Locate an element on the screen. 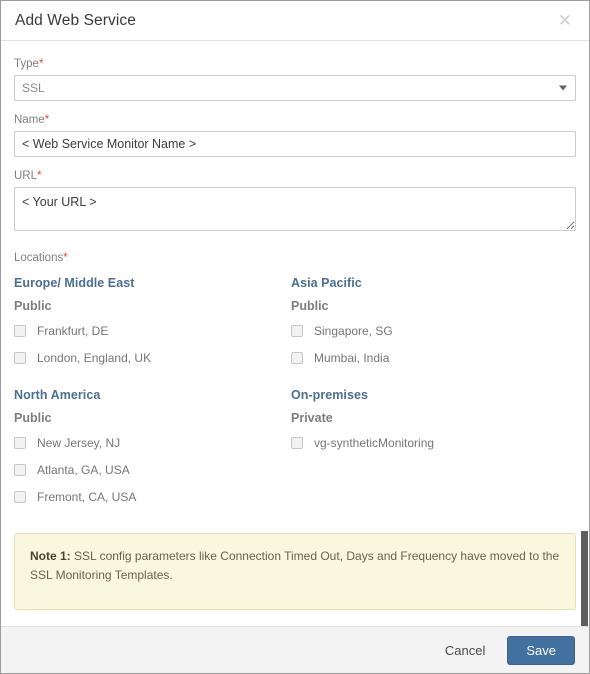  location-checkbox-row: Mumbai, India is located at coordinates (433, 357).